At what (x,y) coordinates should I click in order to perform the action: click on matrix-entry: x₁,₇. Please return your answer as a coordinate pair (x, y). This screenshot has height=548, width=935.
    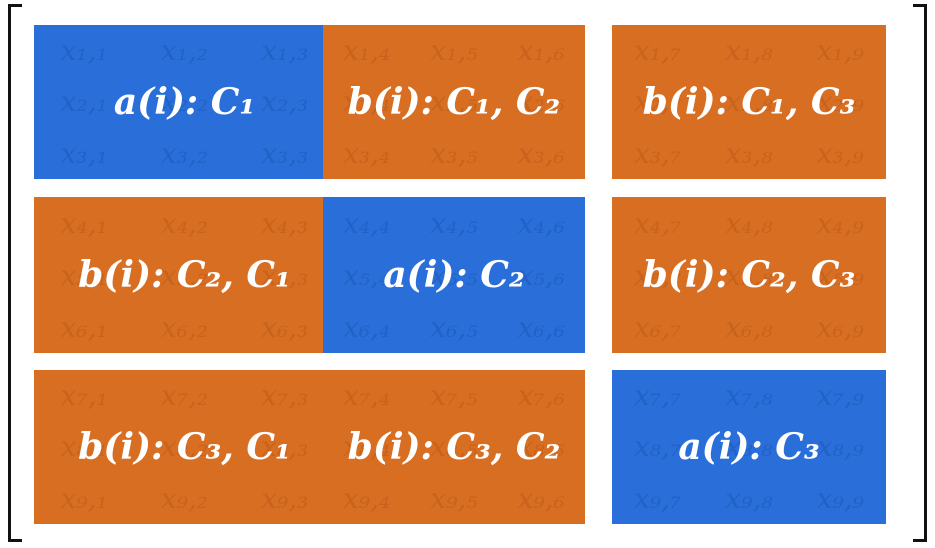
    Looking at the image, I should click on (658, 51).